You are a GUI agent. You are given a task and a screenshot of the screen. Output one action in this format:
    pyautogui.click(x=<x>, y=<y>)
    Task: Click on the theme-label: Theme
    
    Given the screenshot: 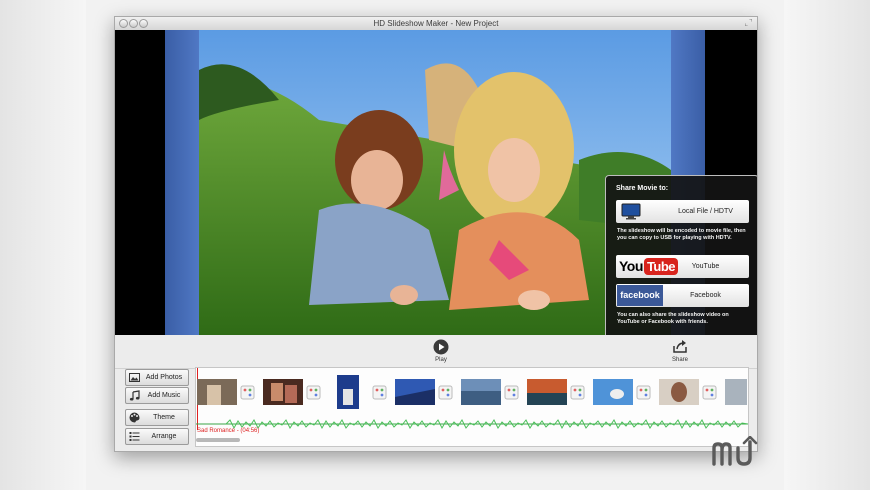 What is the action you would take?
    pyautogui.click(x=164, y=417)
    